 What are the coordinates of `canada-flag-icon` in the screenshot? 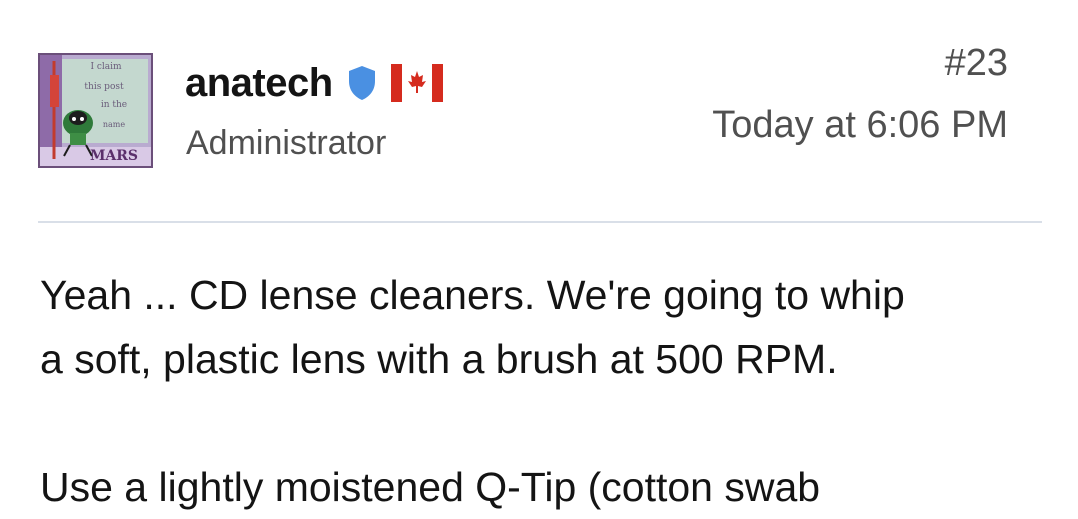 It's located at (416, 83).